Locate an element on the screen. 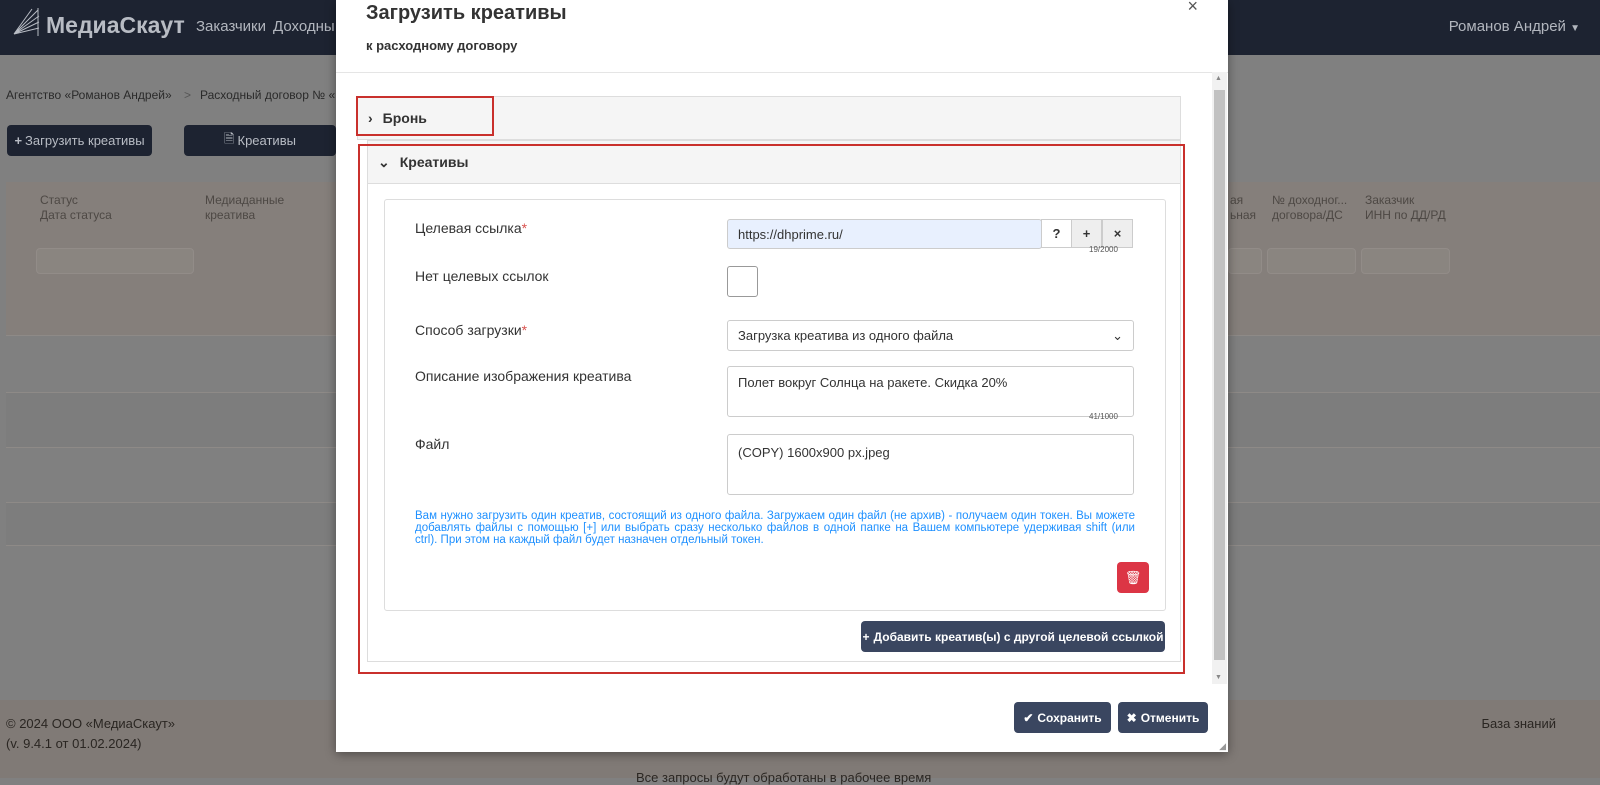  filter-partial is located at coordinates (1245, 261).